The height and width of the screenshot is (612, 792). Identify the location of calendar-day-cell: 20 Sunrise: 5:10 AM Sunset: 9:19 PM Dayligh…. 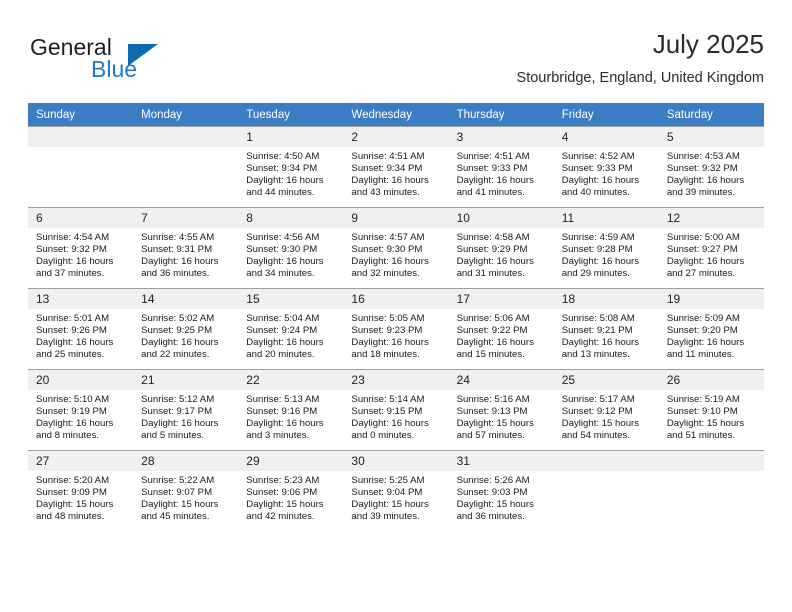
(81, 410).